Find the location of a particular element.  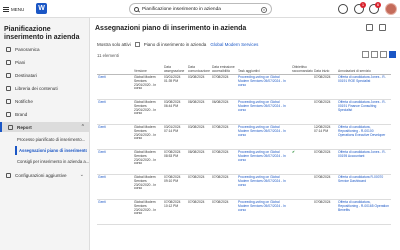

user-avatar is located at coordinates (391, 9).